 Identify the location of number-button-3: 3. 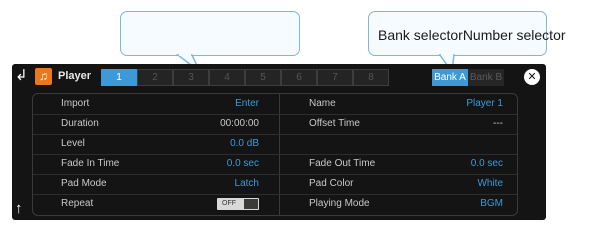
(191, 77).